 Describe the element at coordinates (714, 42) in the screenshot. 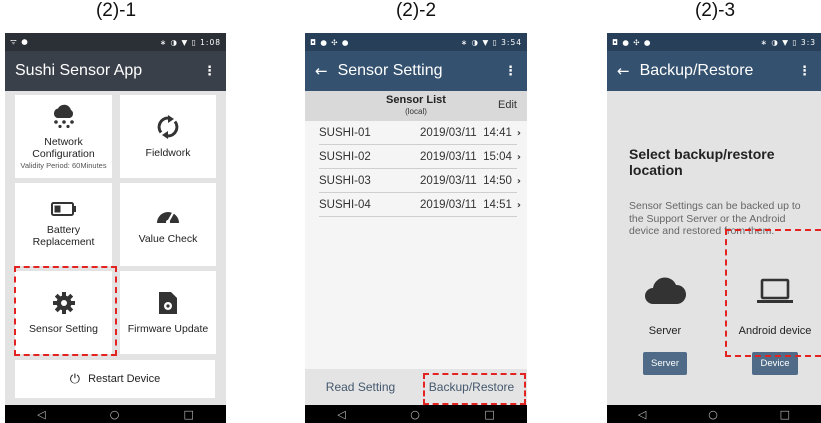

I see `status-bar: ◘ ● ✣ ● ∗ ◑ ▼ ▯ 3:3` at that location.